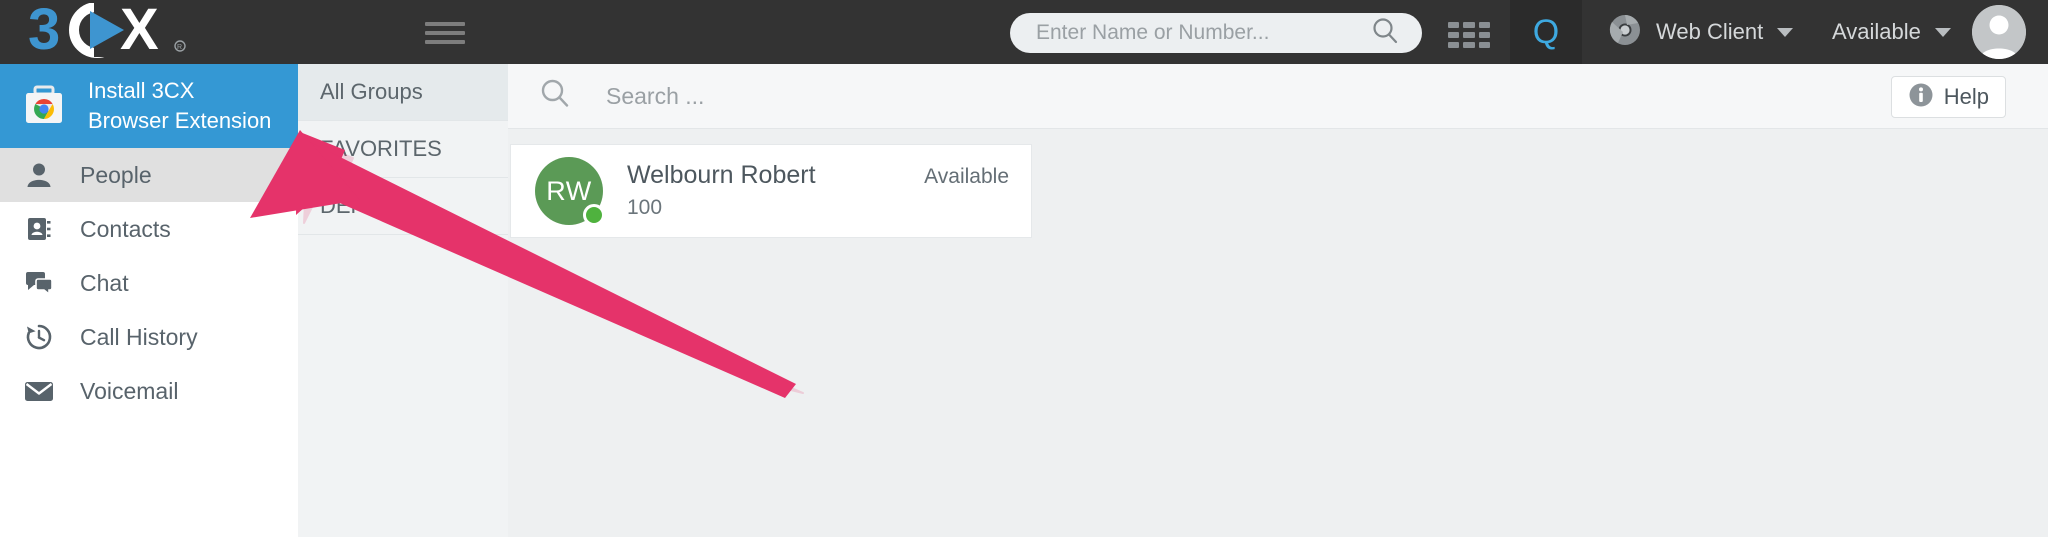  Describe the element at coordinates (381, 148) in the screenshot. I see `group-item-label: FAVORITES` at that location.